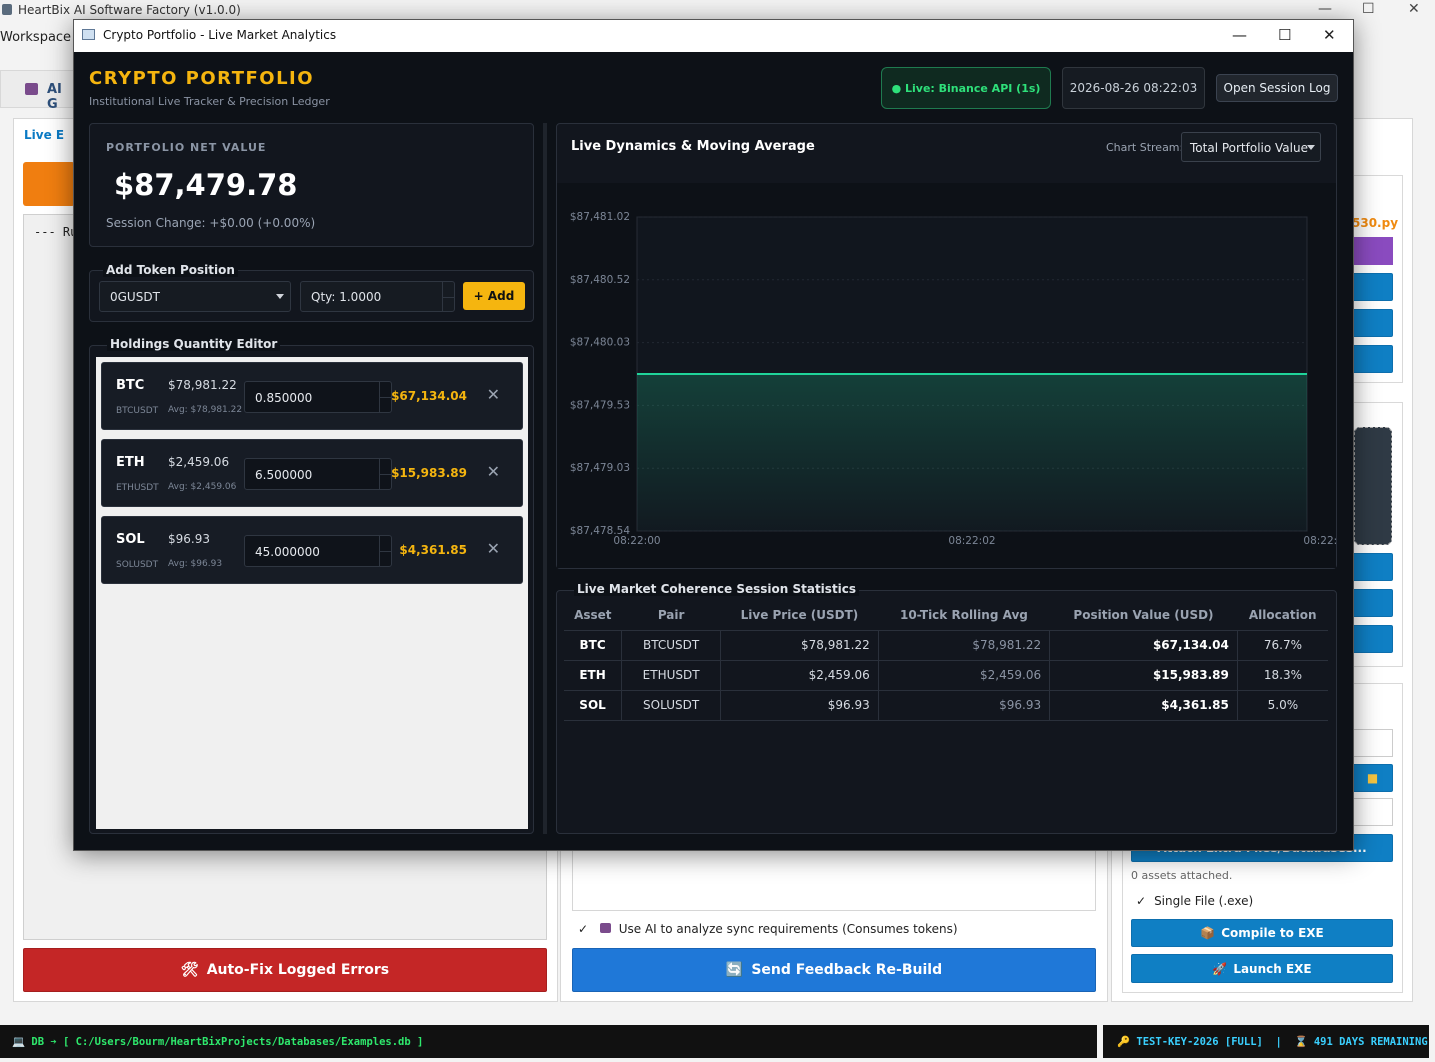 This screenshot has height=1062, width=1435. I want to click on column-header: Pair, so click(671, 616).